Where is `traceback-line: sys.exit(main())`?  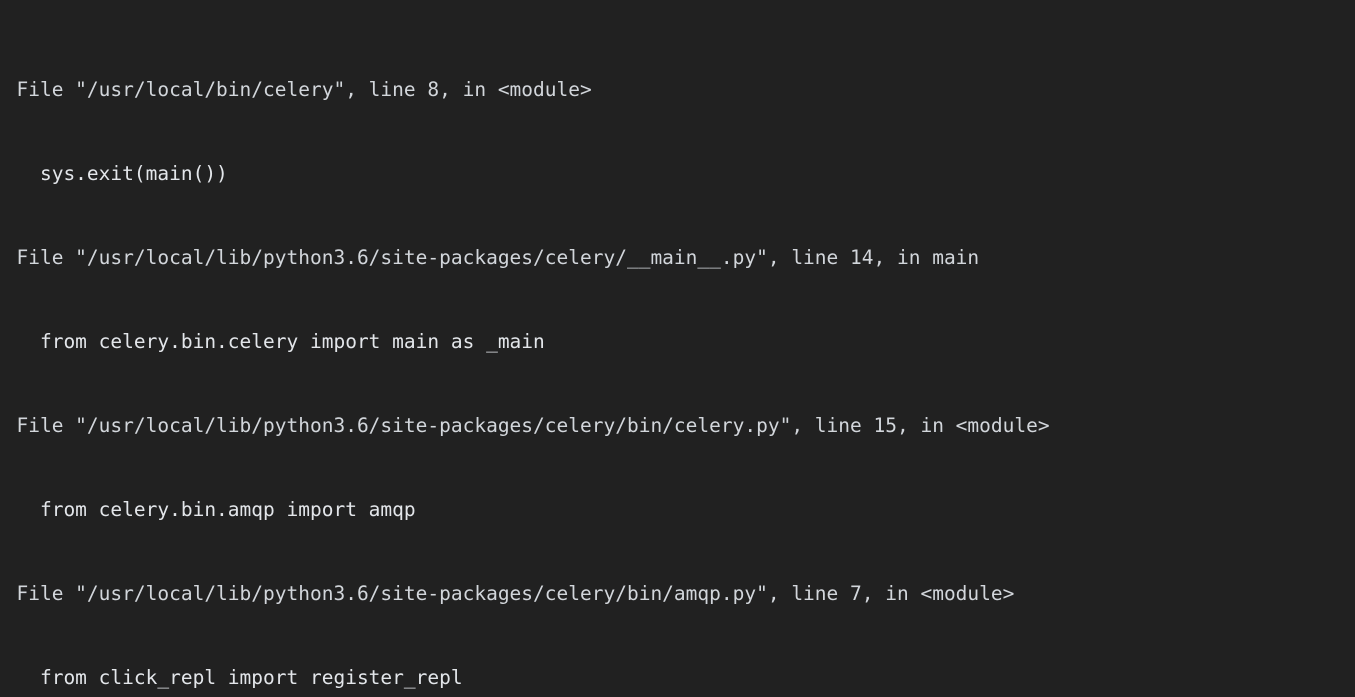
traceback-line: sys.exit(main()) is located at coordinates (677, 174).